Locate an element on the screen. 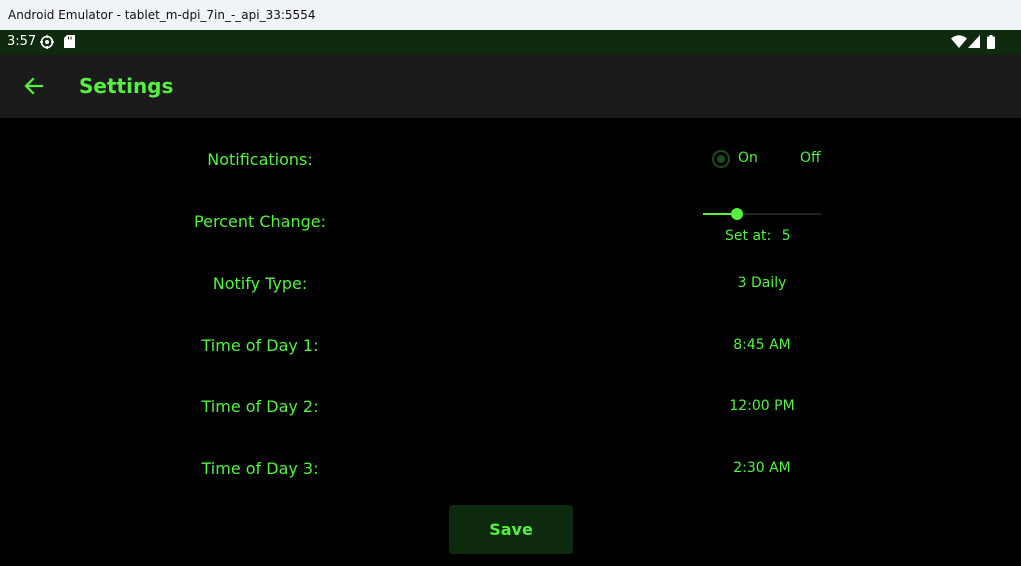 The width and height of the screenshot is (1021, 566). percent-change-label: Percent Change: is located at coordinates (260, 221).